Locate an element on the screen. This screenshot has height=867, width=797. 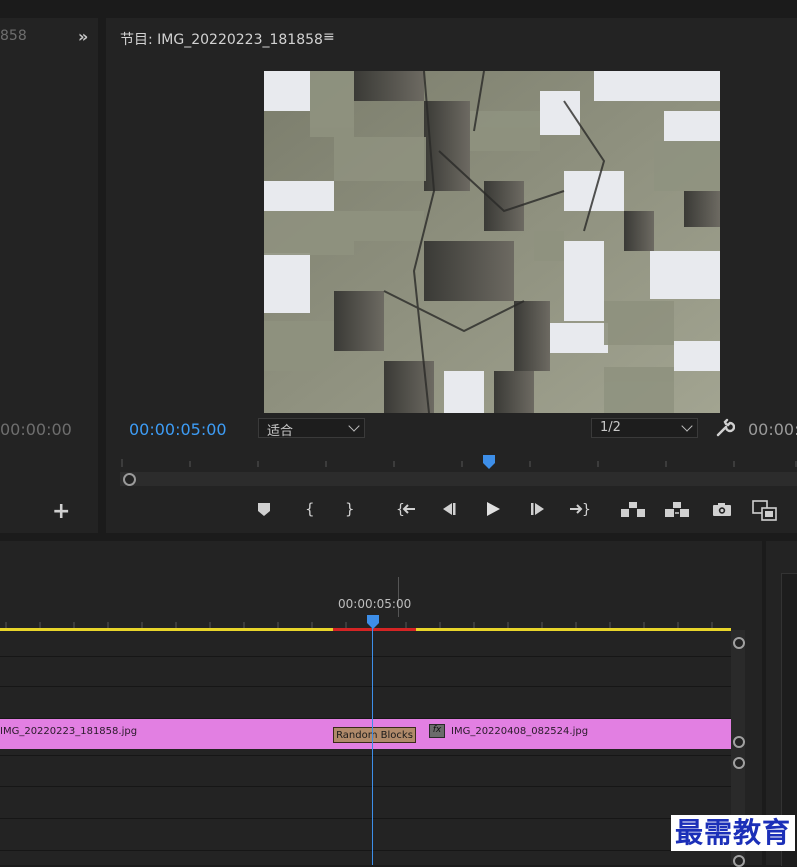
step-back-icon is located at coordinates (449, 509).